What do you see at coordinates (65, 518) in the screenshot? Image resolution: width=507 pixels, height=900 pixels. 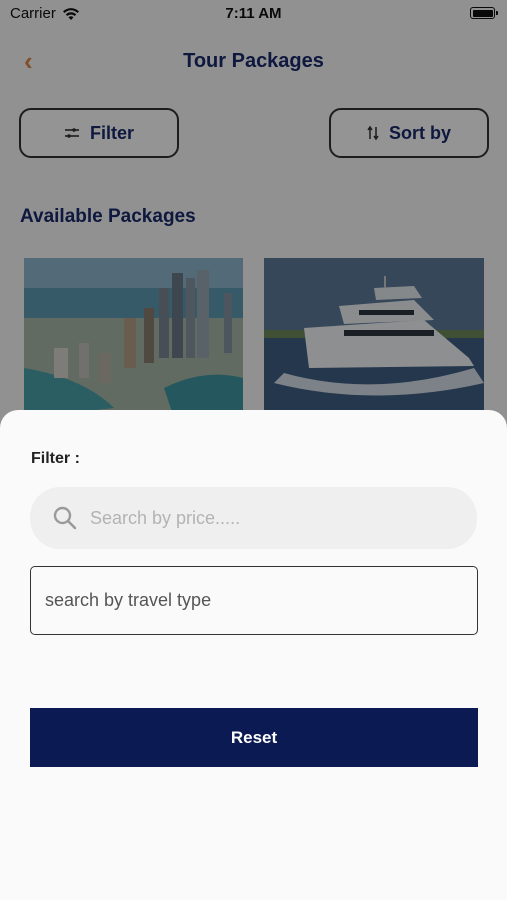 I see `search-icon` at bounding box center [65, 518].